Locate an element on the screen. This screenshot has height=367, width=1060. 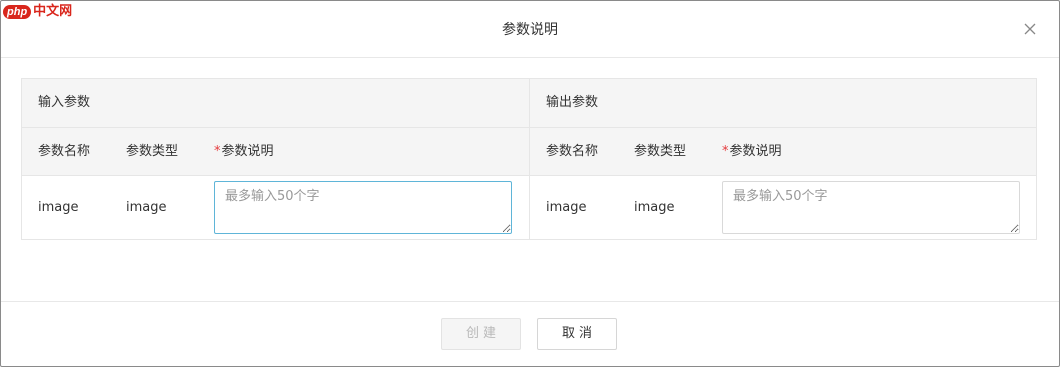
input-section-title: 输入参数 is located at coordinates (64, 102).